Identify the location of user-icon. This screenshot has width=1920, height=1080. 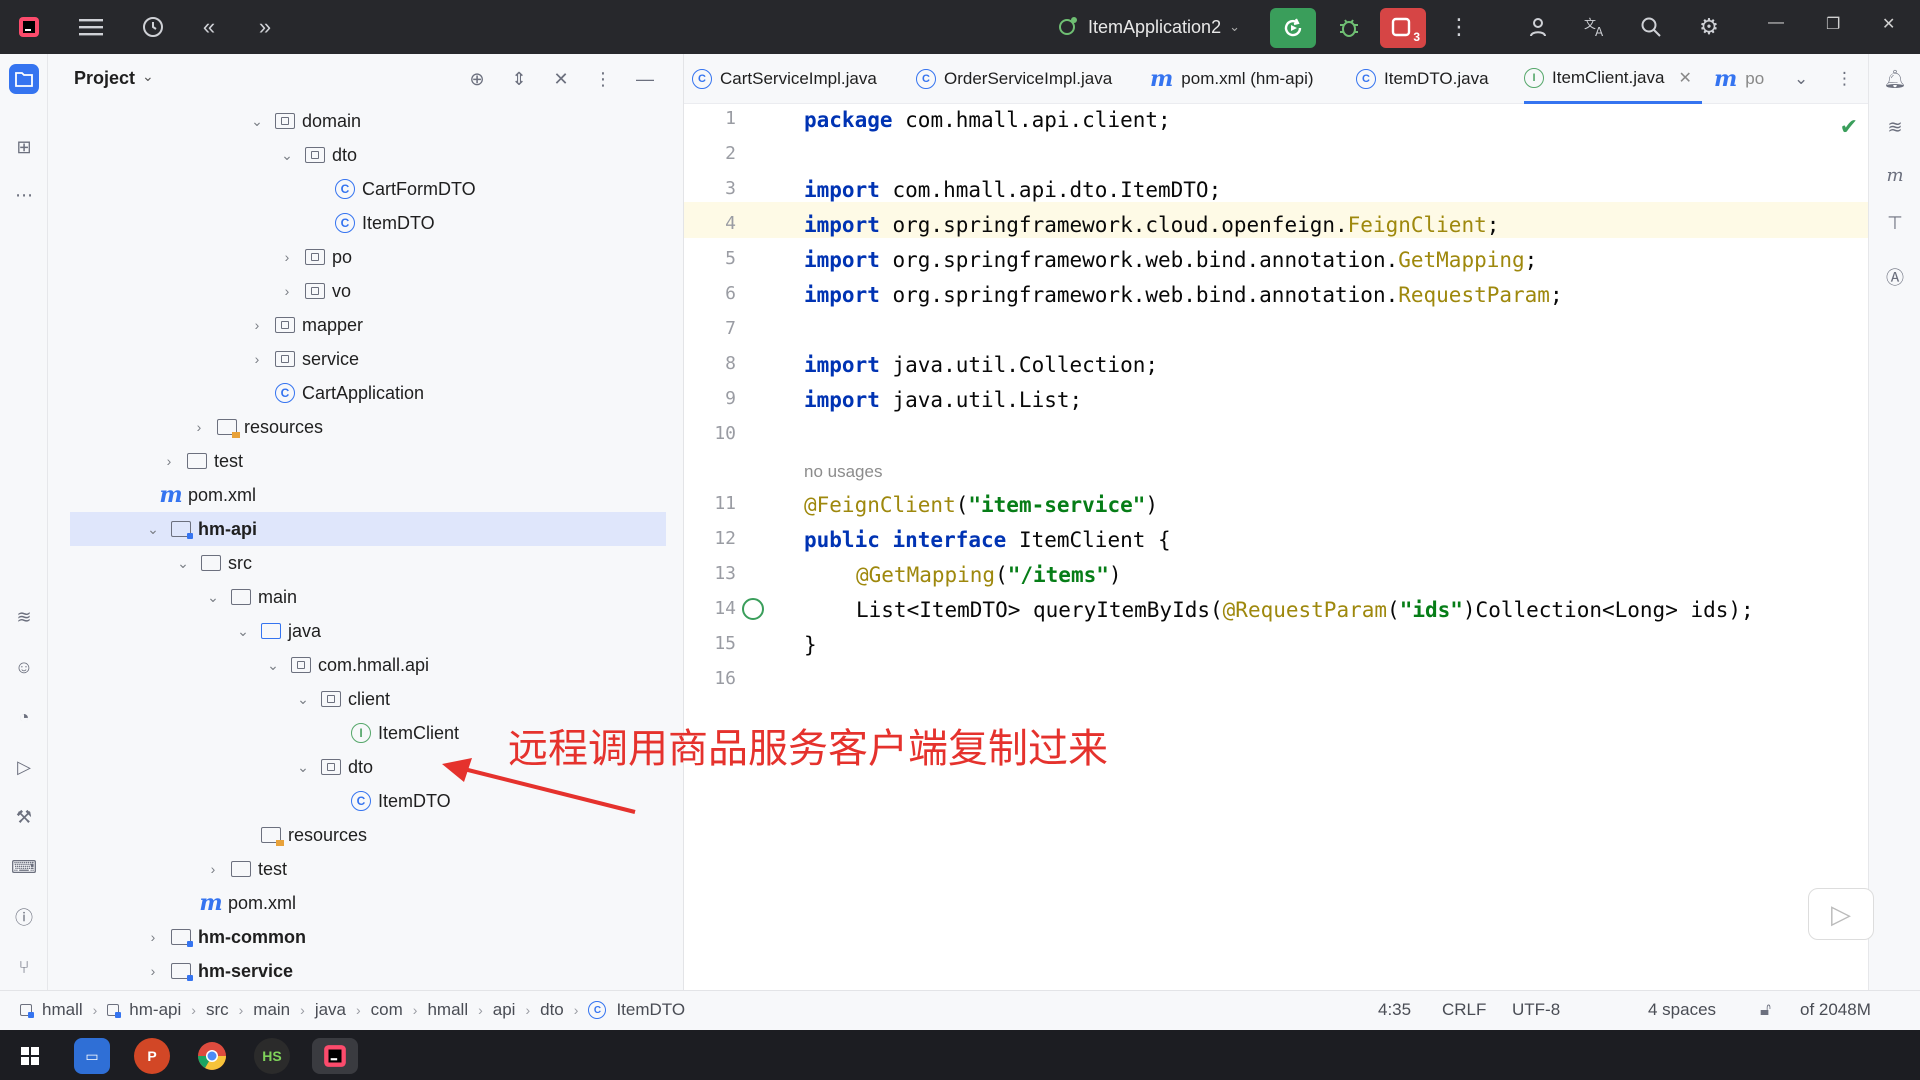
(1539, 27).